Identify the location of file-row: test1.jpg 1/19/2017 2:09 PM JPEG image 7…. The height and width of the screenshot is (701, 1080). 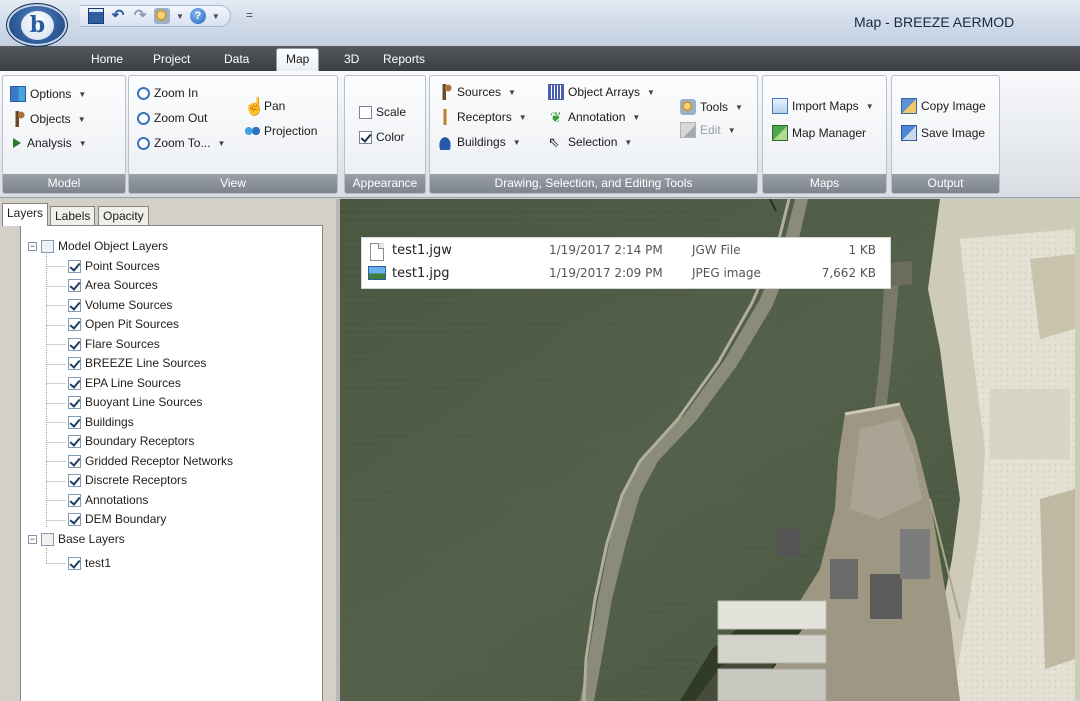
(626, 274).